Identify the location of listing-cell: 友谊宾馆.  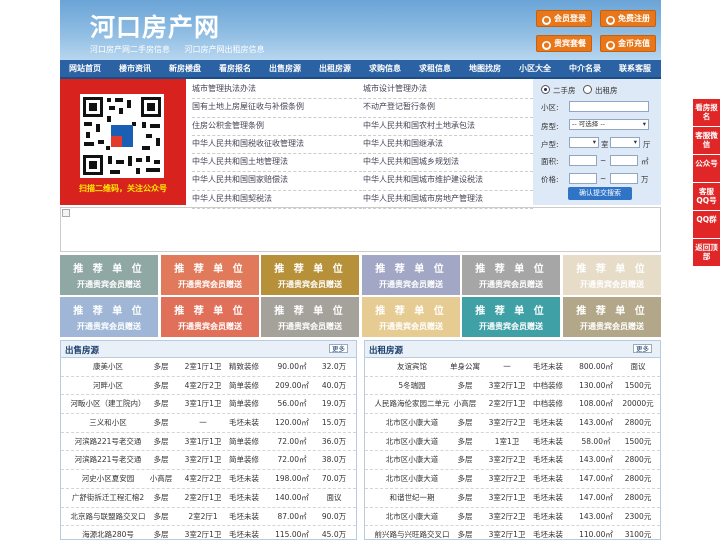
(412, 367).